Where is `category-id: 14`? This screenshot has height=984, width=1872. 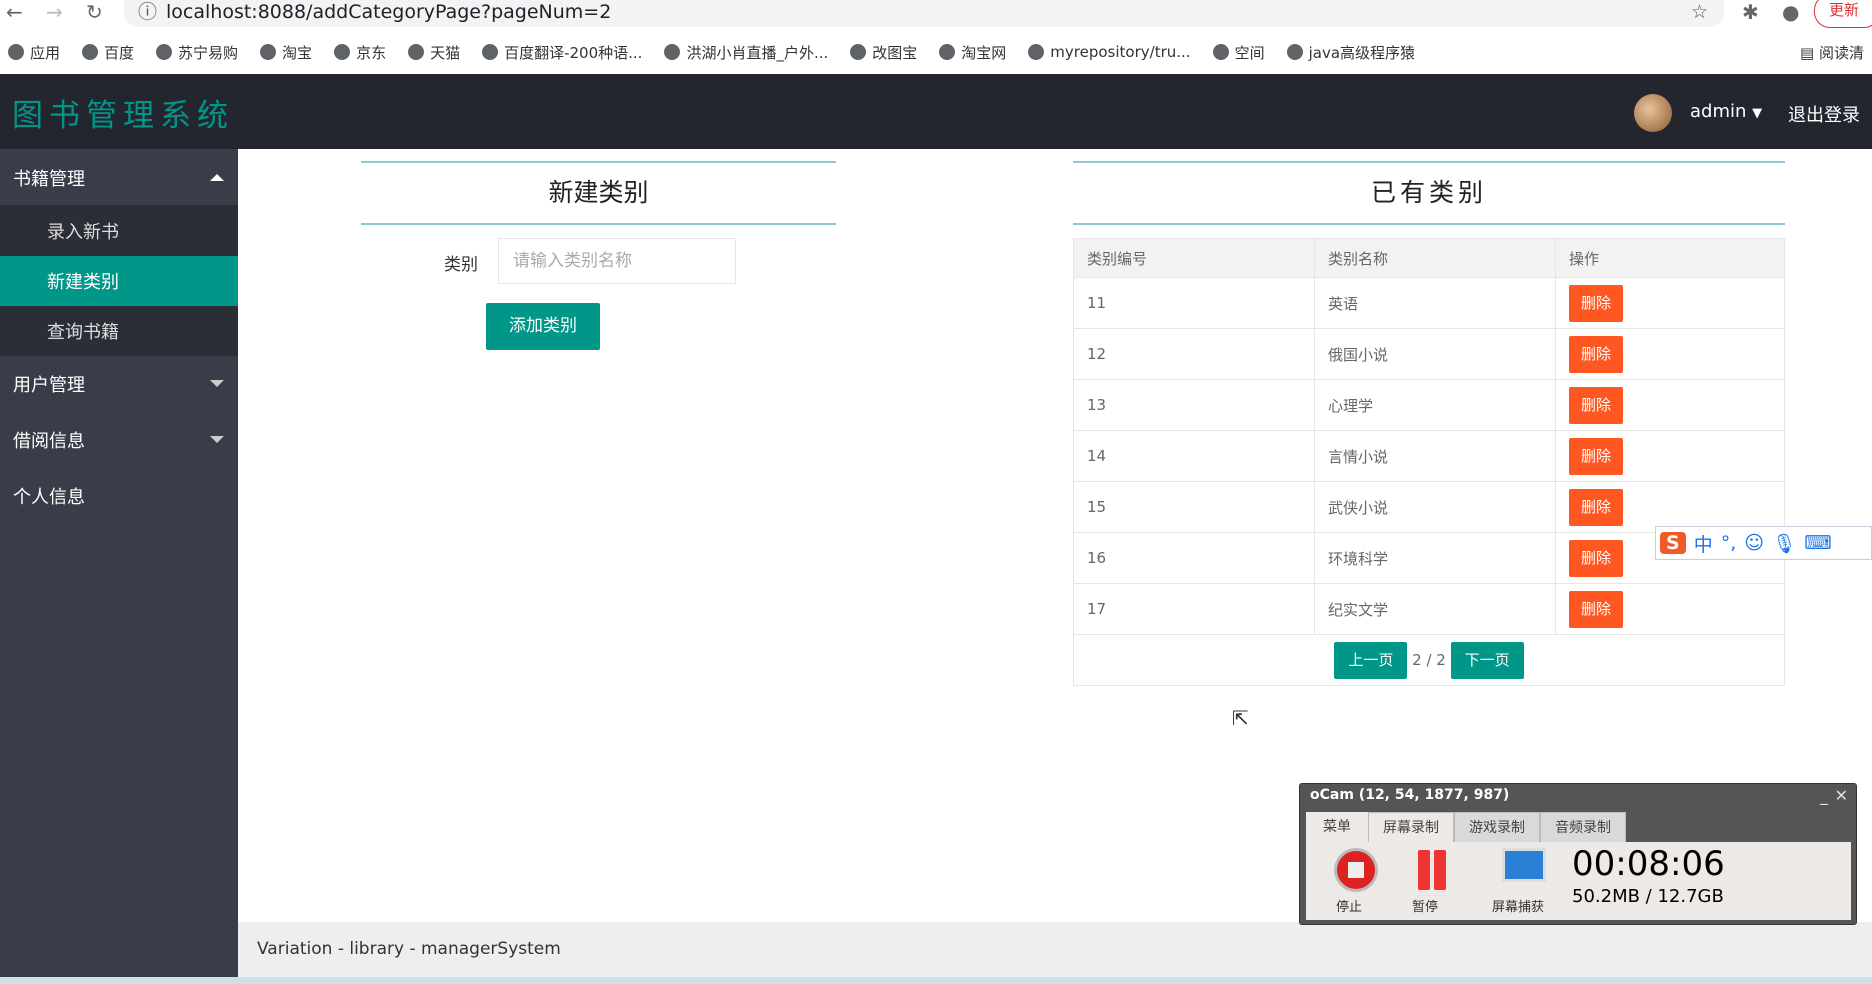 category-id: 14 is located at coordinates (1194, 456).